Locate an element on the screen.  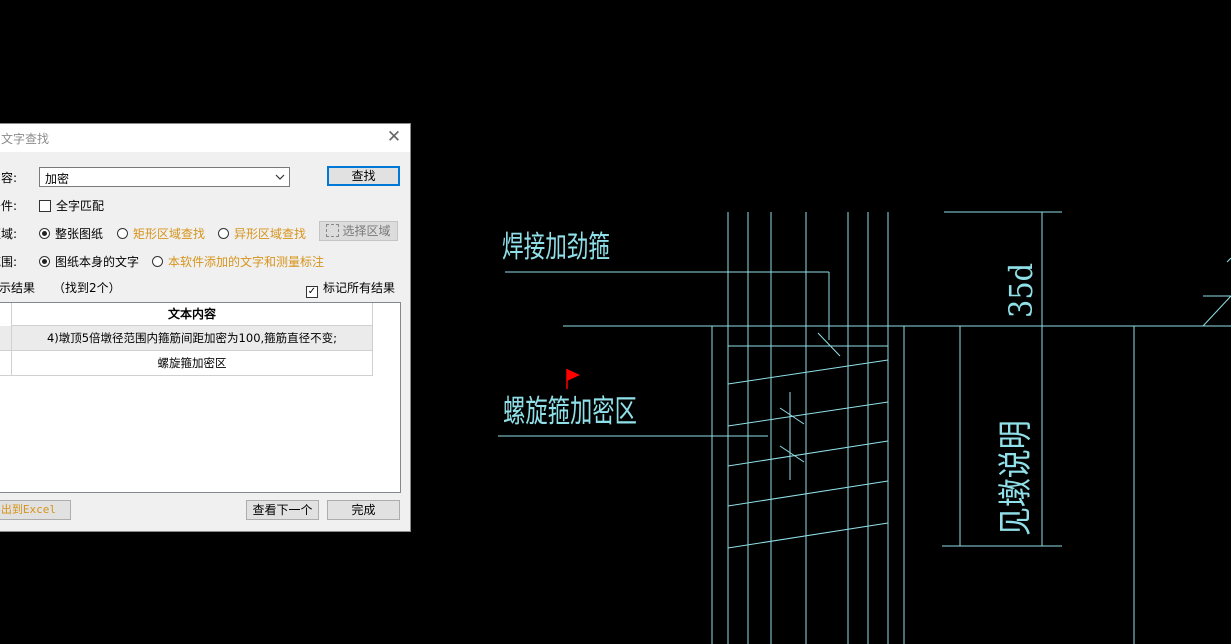
area-option-rect: 矩形区域查找 is located at coordinates (161, 233).